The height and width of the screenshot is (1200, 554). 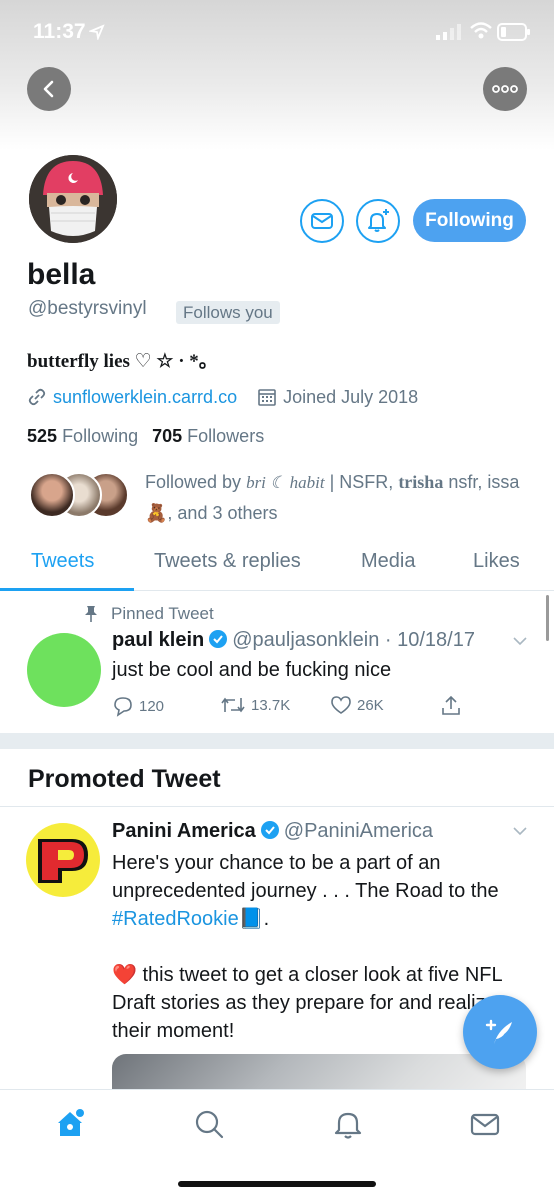 I want to click on tab-tweets: Tweets, so click(x=62, y=561).